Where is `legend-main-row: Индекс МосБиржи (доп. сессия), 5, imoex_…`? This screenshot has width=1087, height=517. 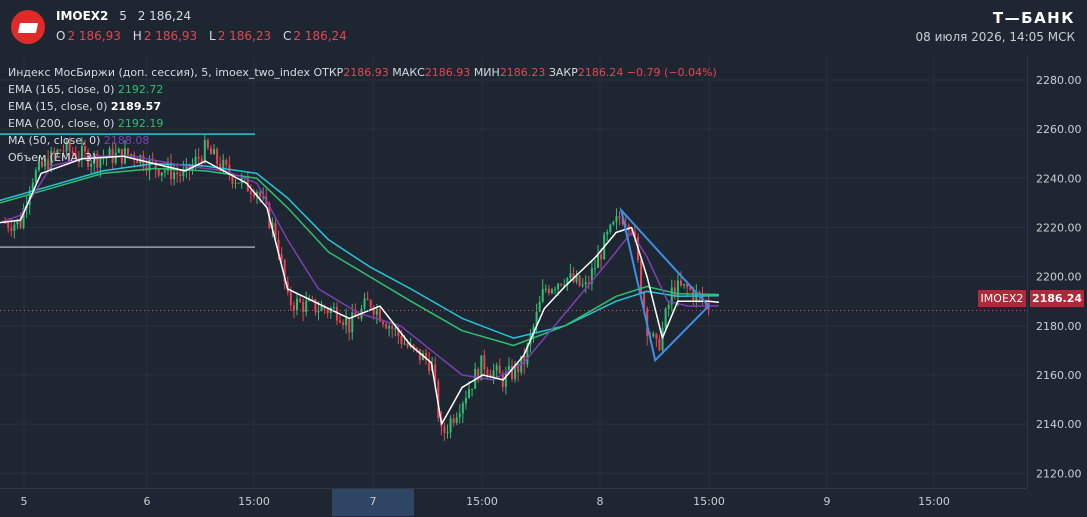 legend-main-row: Индекс МосБиржи (доп. сессия), 5, imoex_… is located at coordinates (362, 72).